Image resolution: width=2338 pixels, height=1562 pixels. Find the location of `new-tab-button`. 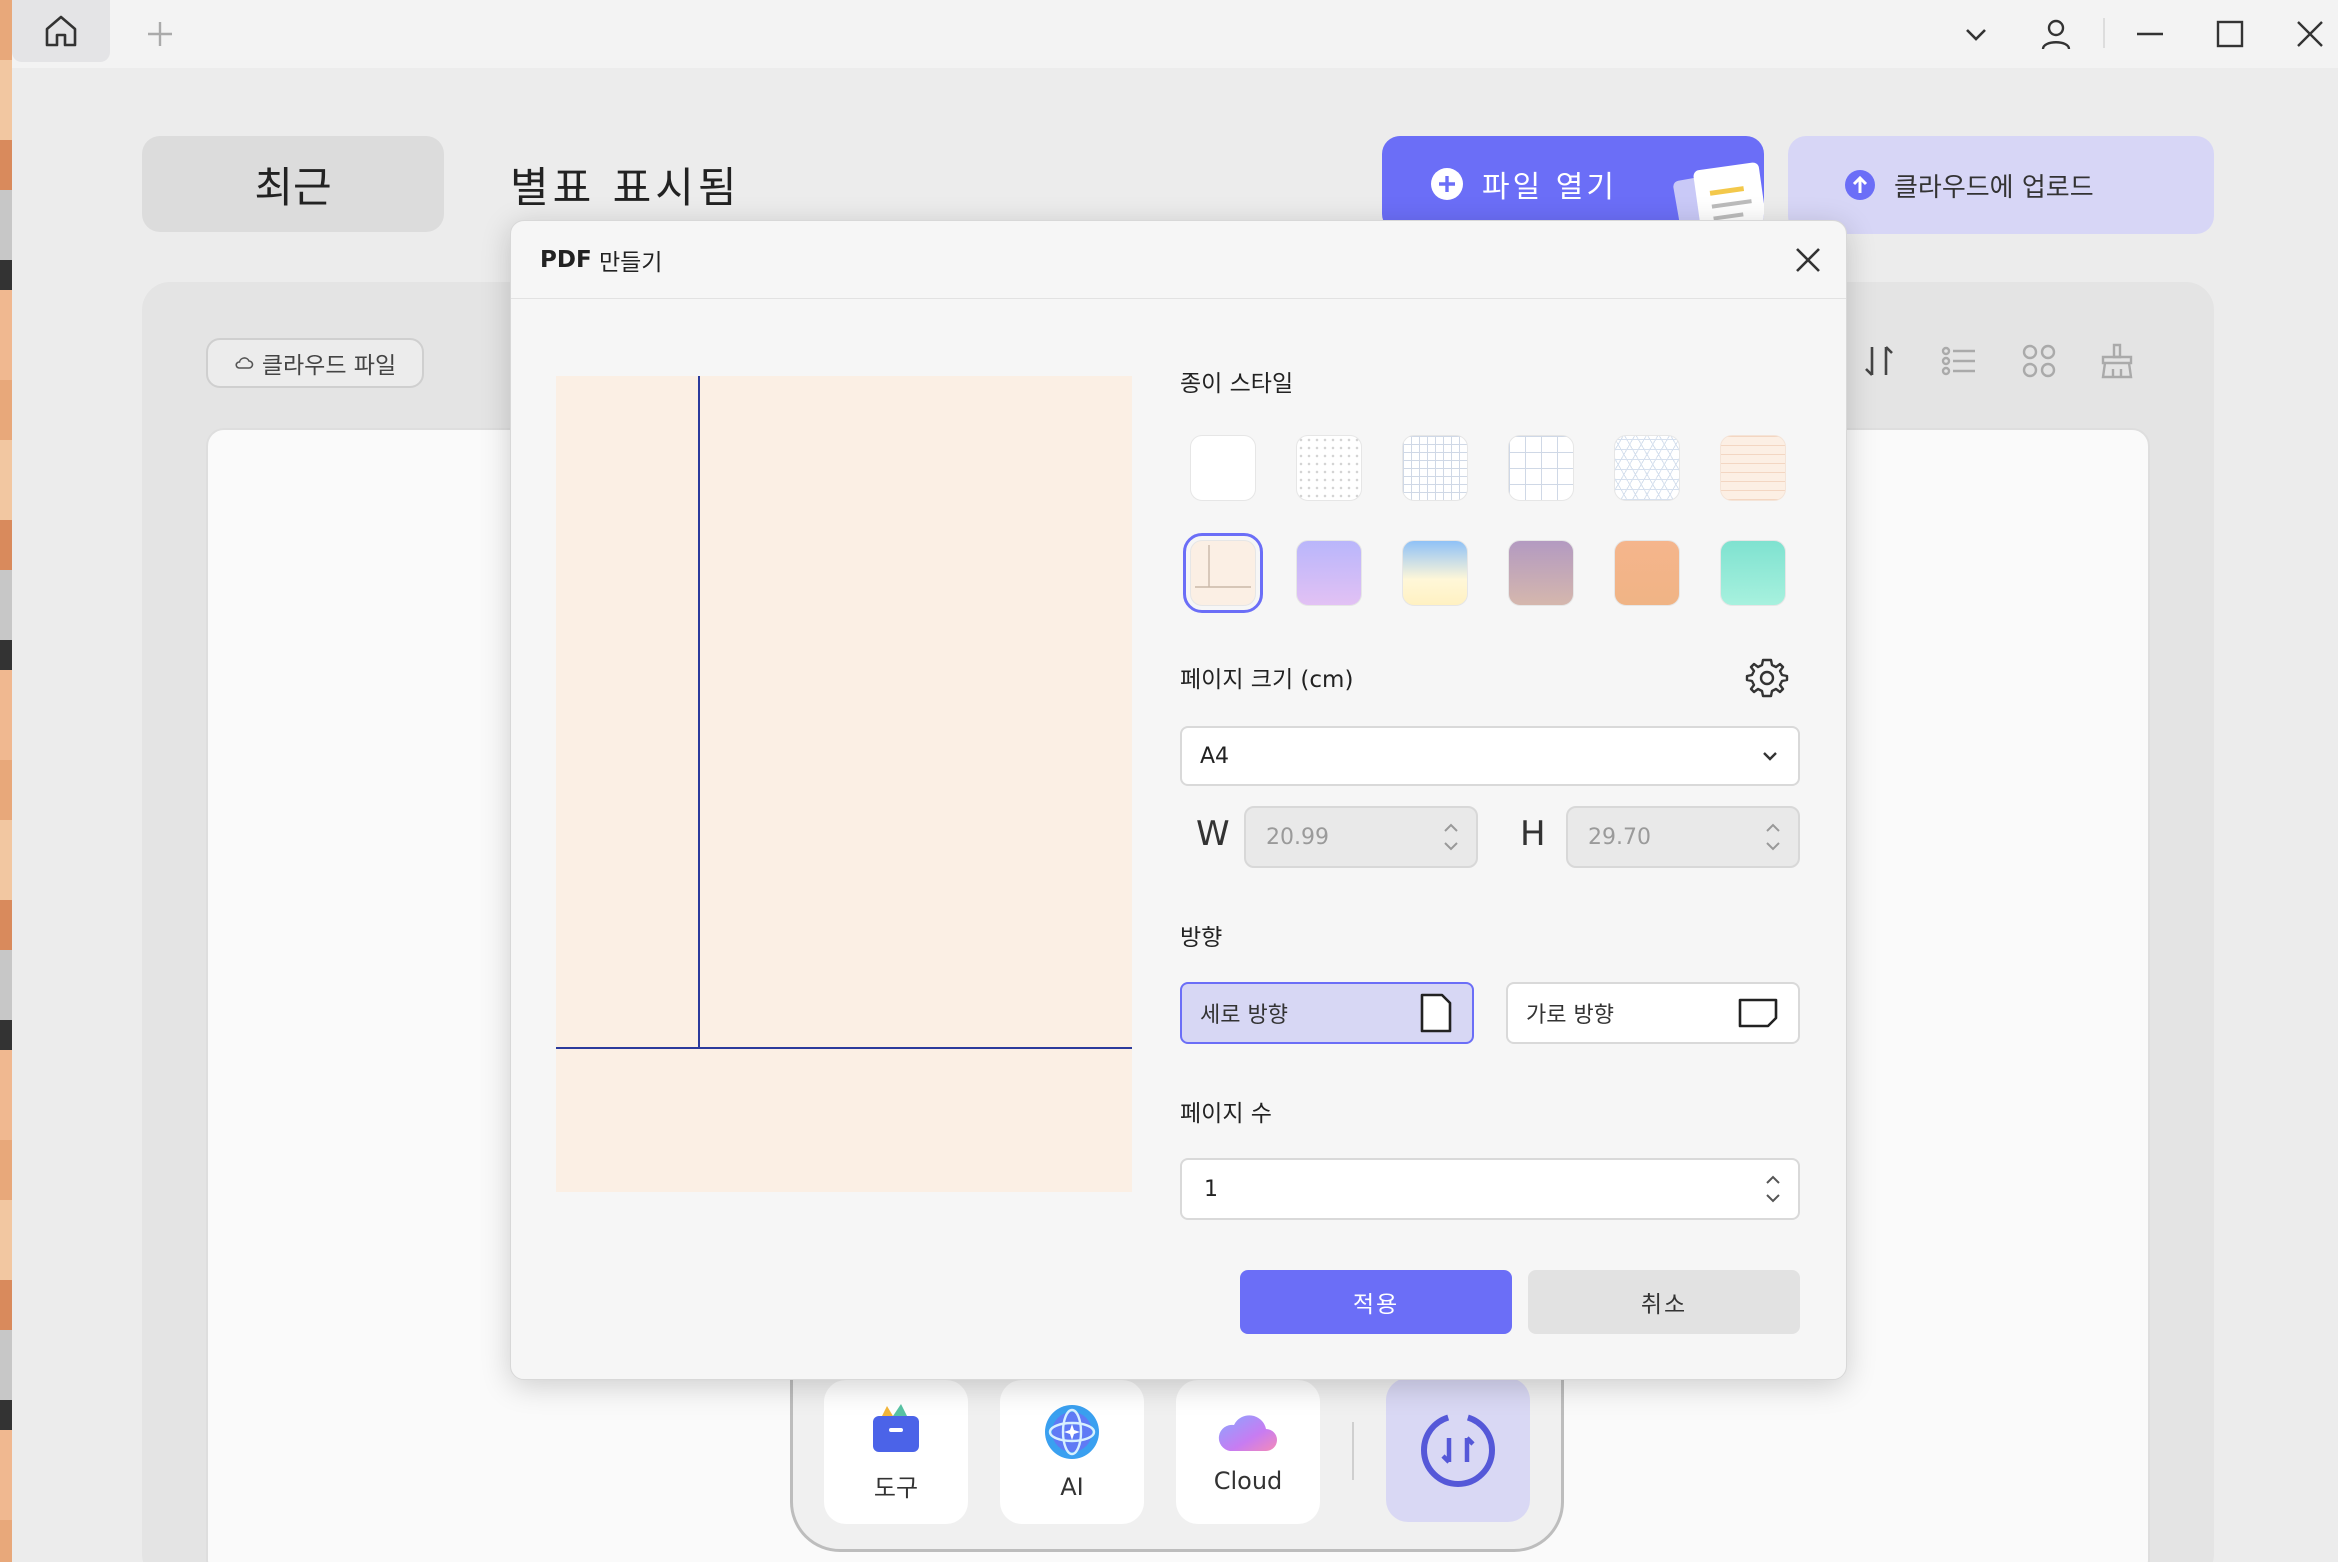

new-tab-button is located at coordinates (160, 34).